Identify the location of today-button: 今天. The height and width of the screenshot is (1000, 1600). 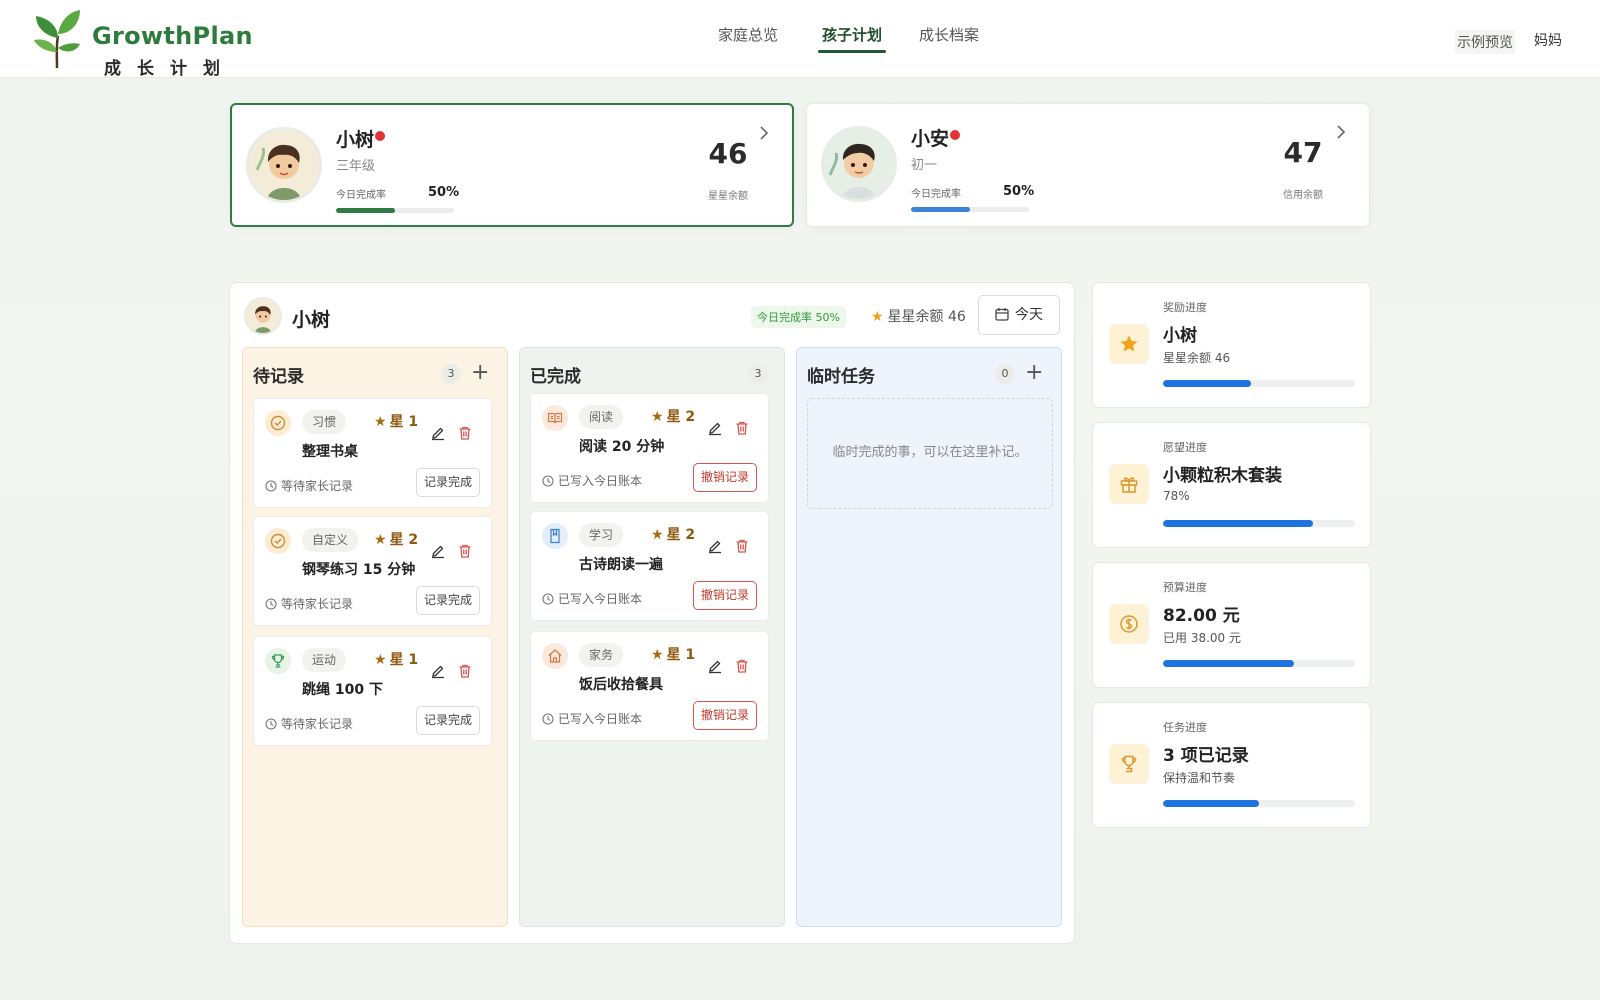
(1019, 315).